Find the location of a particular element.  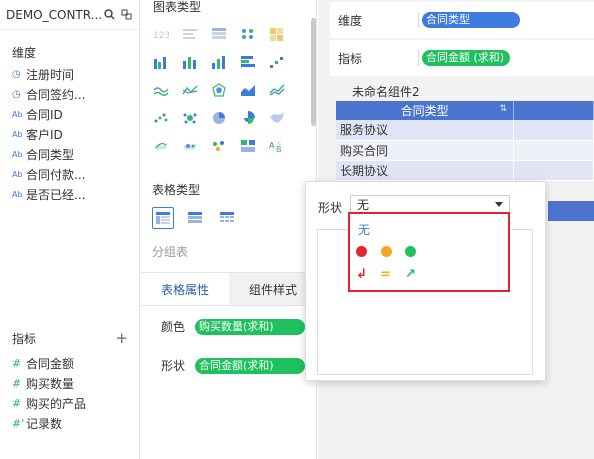

field-item: # 合同金额 is located at coordinates (70, 363).